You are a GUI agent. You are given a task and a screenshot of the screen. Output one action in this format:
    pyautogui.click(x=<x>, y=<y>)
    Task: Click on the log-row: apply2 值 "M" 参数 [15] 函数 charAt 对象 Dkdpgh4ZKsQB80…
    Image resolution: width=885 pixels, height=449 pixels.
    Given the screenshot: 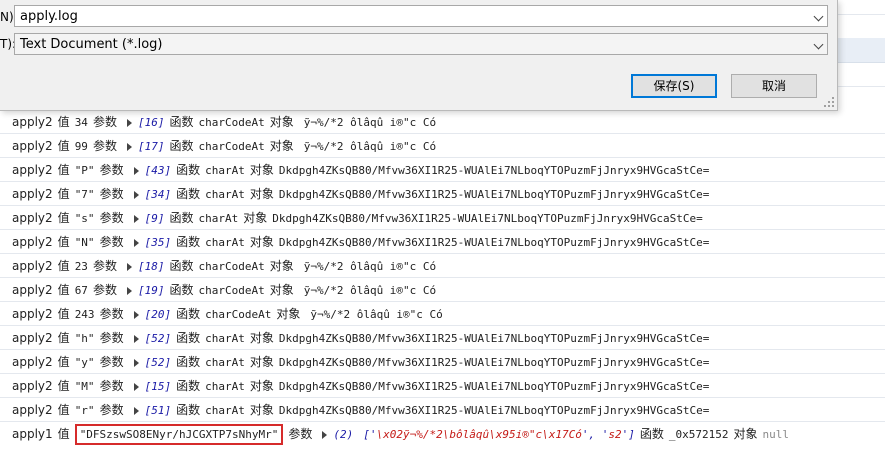 What is the action you would take?
    pyautogui.click(x=442, y=386)
    